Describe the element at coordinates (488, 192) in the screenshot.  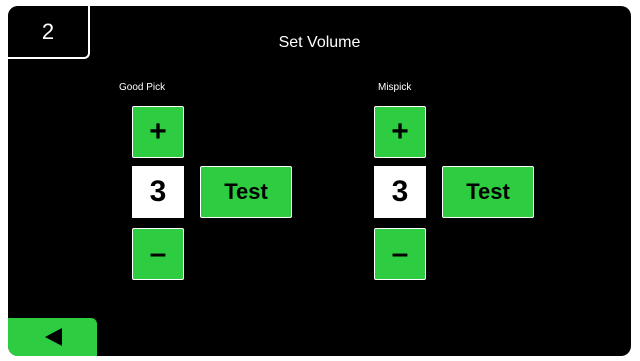
I see `mispick-test-button: Test` at that location.